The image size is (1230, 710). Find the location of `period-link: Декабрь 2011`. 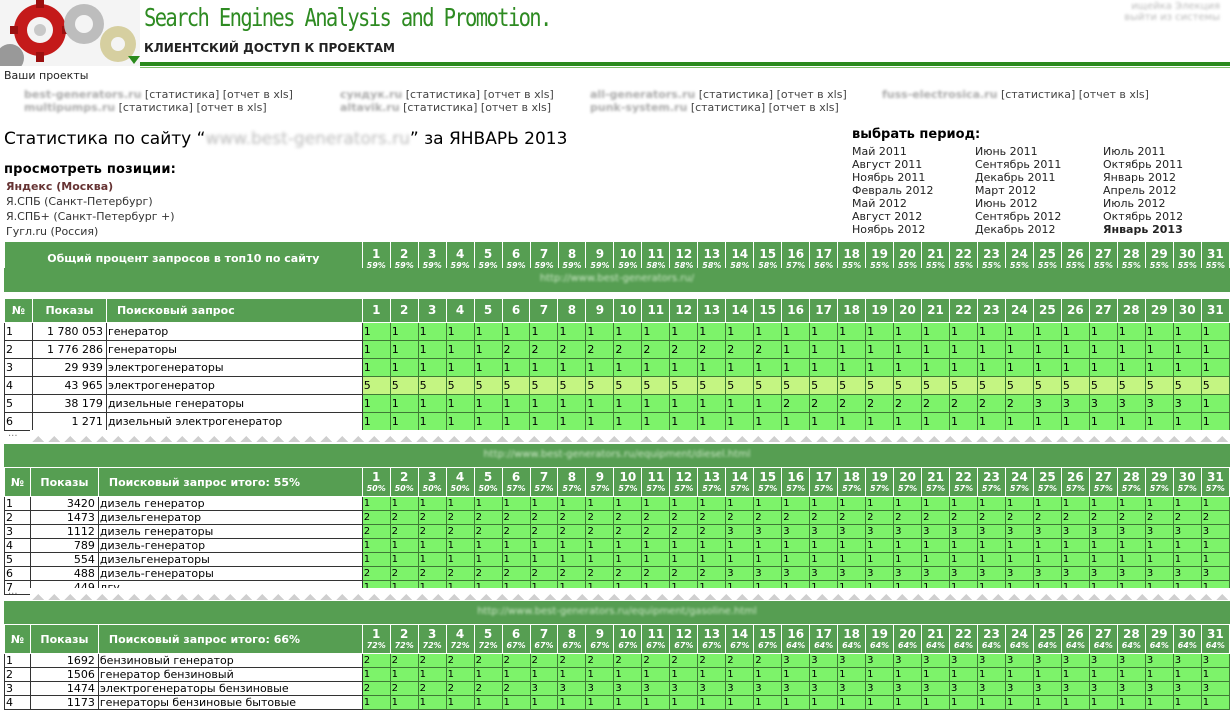

period-link: Декабрь 2011 is located at coordinates (1015, 177).